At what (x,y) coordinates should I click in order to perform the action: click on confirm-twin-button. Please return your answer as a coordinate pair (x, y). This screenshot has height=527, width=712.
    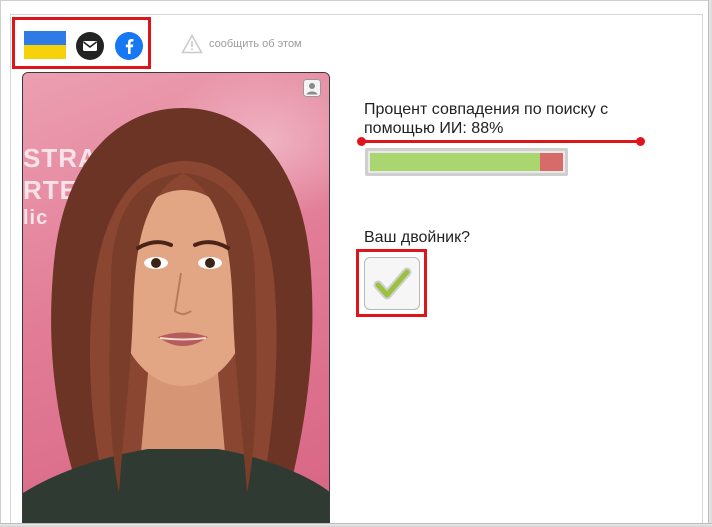
    Looking at the image, I should click on (392, 283).